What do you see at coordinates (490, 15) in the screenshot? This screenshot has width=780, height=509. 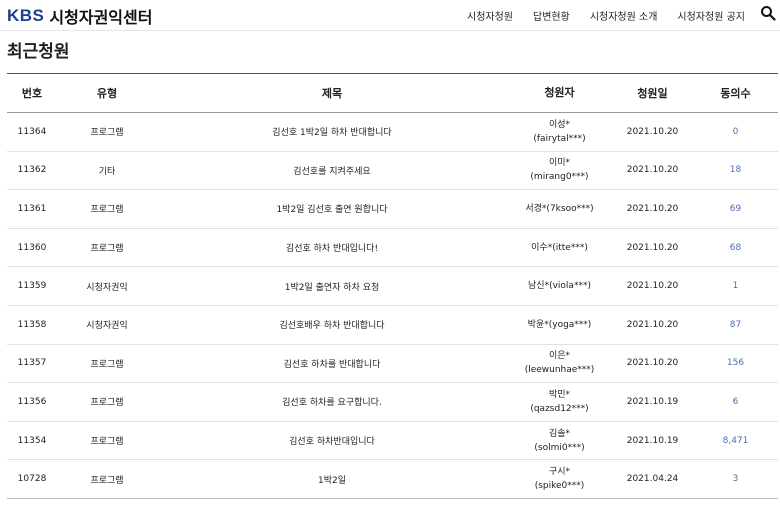 I see `nav-item-petition: 시청자청원` at bounding box center [490, 15].